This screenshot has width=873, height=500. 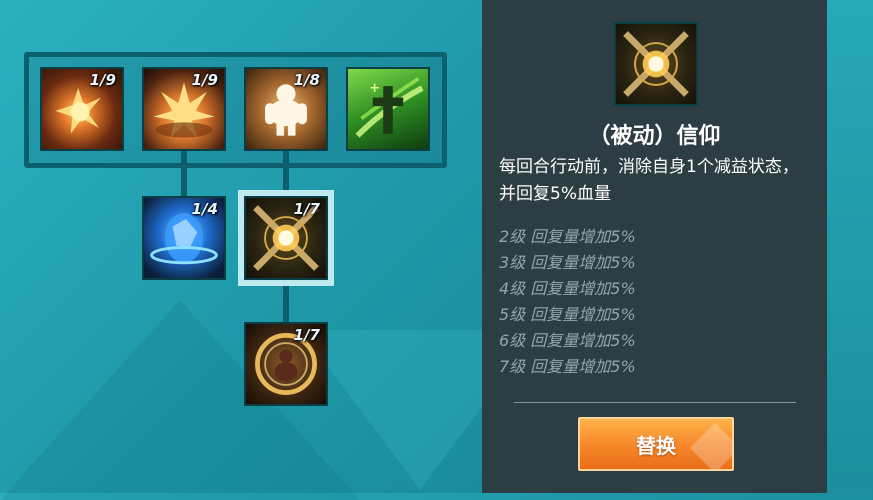 I want to click on divider, so click(x=655, y=402).